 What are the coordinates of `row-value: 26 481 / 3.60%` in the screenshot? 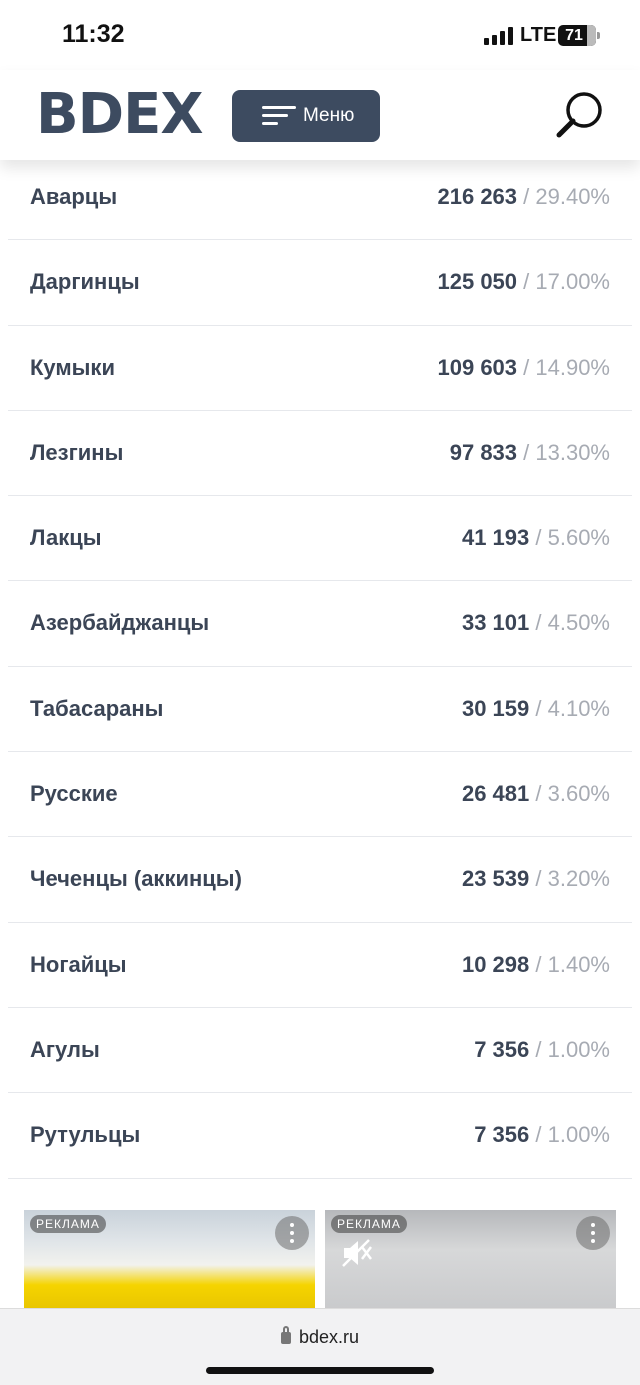 It's located at (536, 794).